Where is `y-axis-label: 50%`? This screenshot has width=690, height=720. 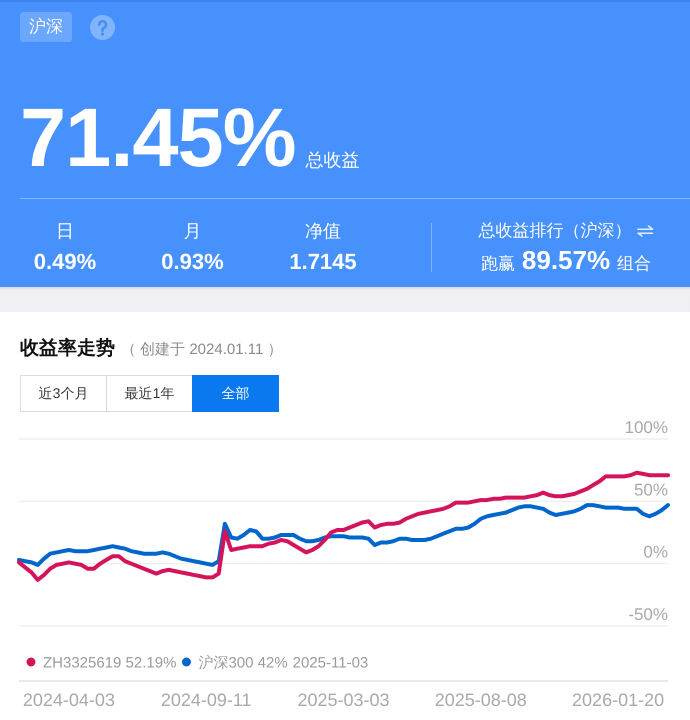
y-axis-label: 50% is located at coordinates (651, 490).